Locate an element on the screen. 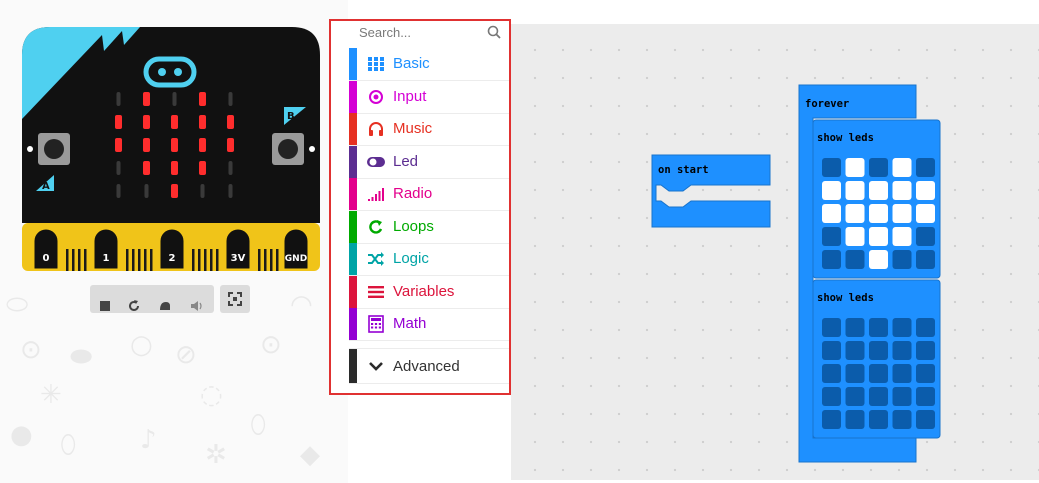 Image resolution: width=1039 pixels, height=483 pixels. pin-3v: 3V is located at coordinates (238, 249).